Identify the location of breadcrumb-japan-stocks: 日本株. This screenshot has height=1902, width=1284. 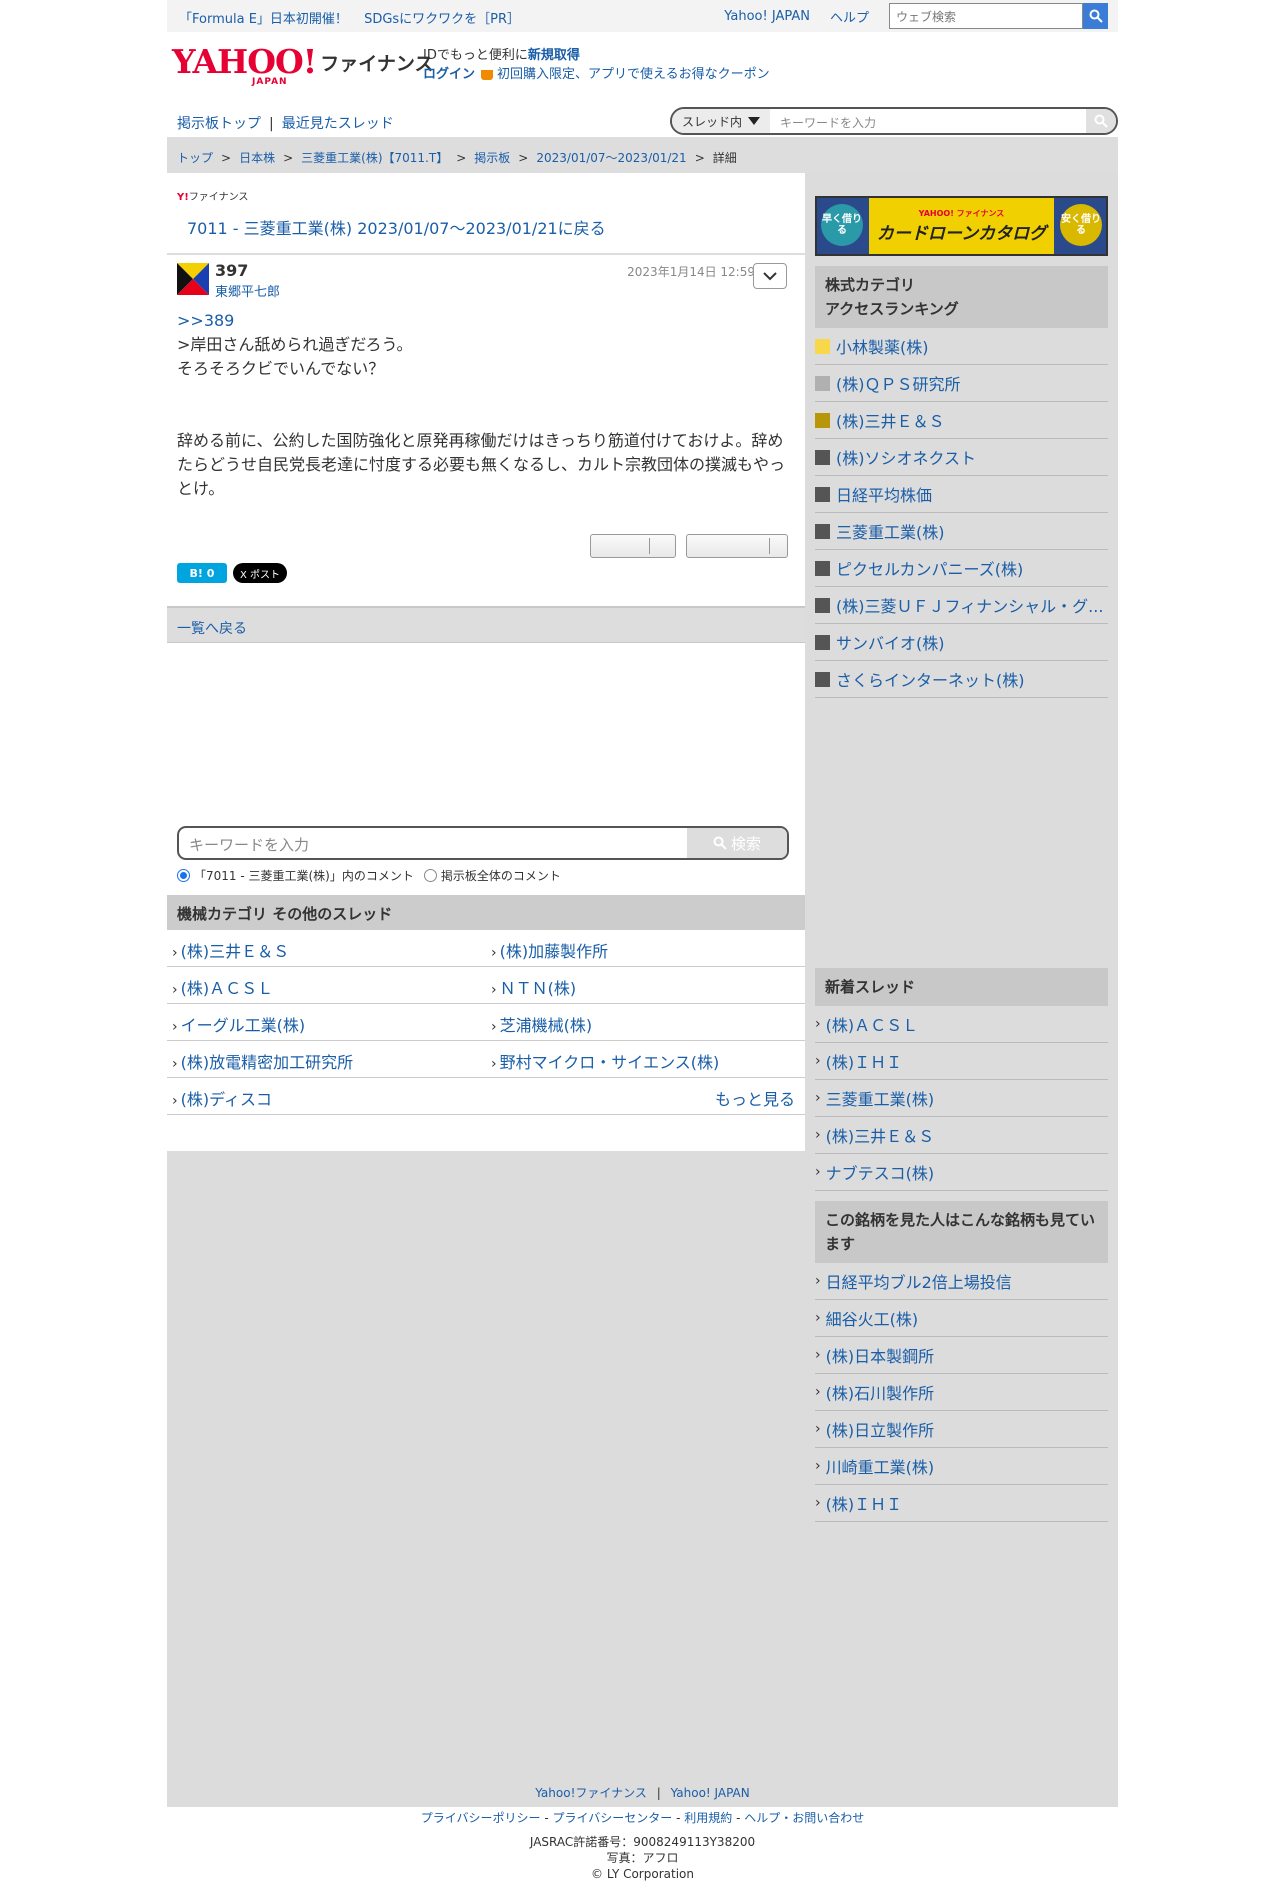
(257, 158).